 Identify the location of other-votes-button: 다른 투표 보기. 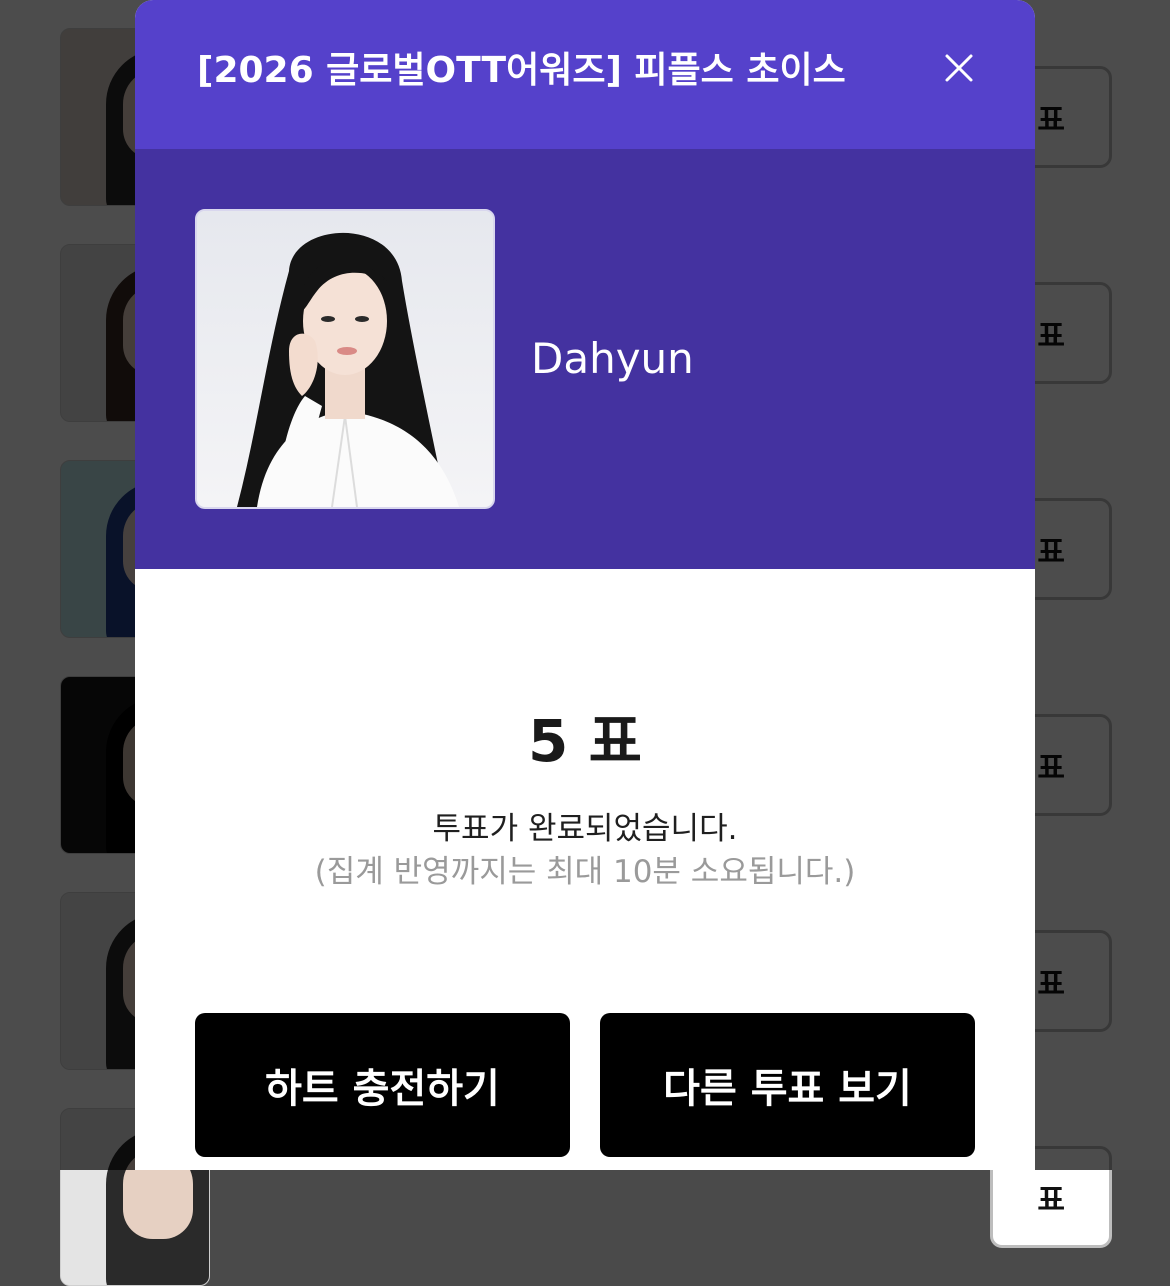
(787, 1085).